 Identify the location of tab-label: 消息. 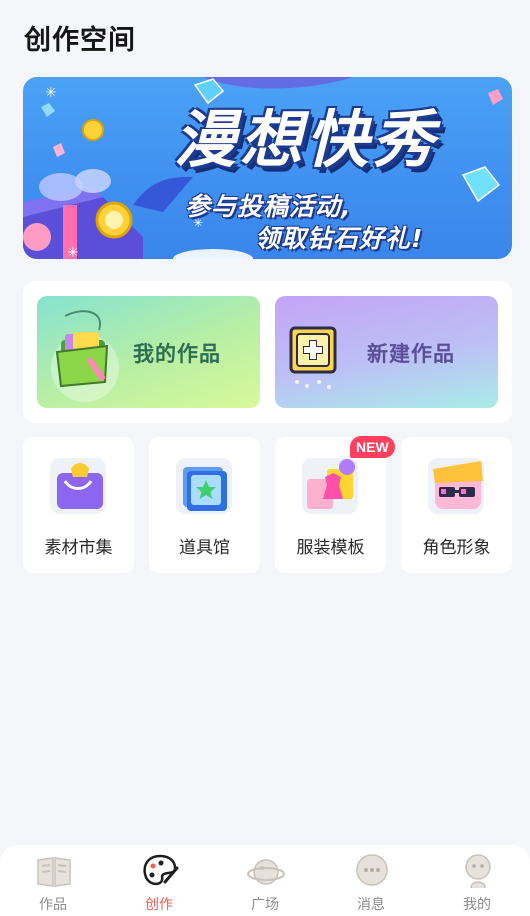
(371, 905).